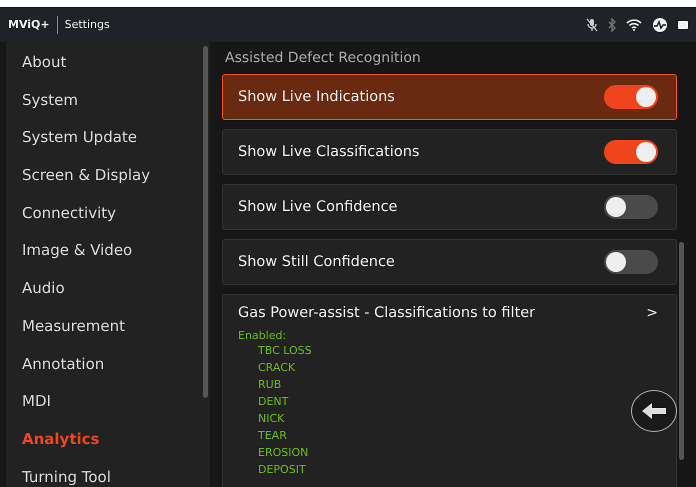 This screenshot has width=696, height=487. I want to click on sidebar-item: Connectivity, so click(108, 219).